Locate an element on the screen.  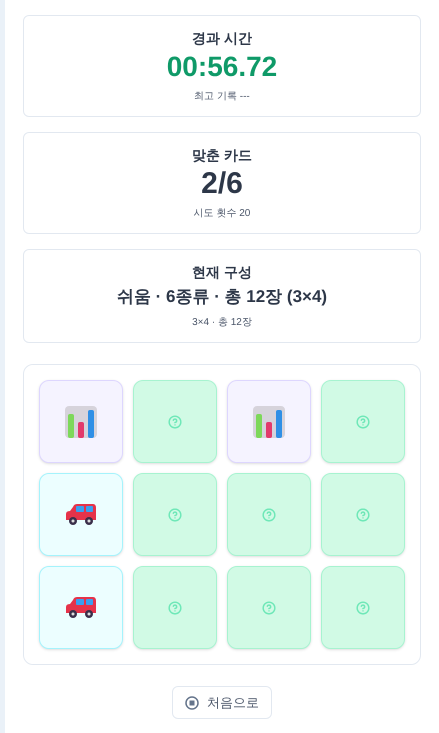
stat-value: 00:56.72 is located at coordinates (222, 67).